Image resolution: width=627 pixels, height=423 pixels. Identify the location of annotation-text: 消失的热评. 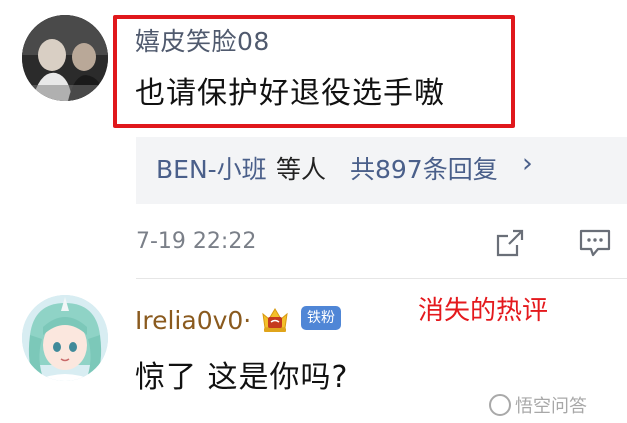
(483, 311).